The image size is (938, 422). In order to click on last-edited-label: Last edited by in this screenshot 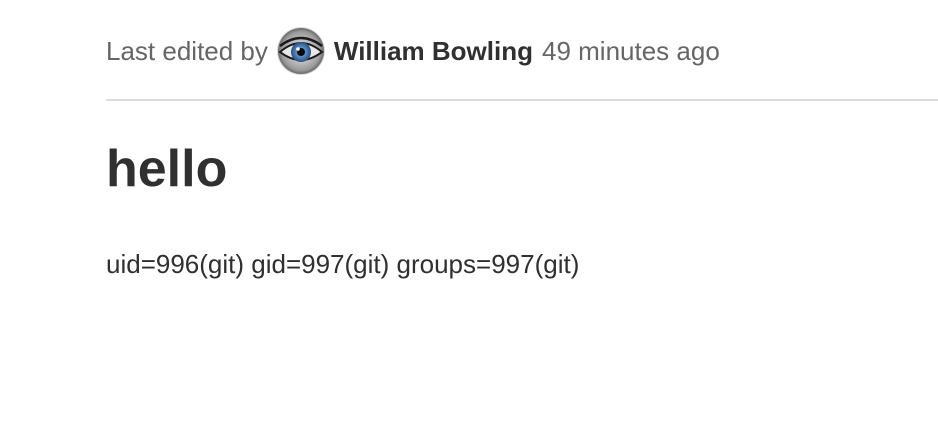, I will do `click(187, 50)`.